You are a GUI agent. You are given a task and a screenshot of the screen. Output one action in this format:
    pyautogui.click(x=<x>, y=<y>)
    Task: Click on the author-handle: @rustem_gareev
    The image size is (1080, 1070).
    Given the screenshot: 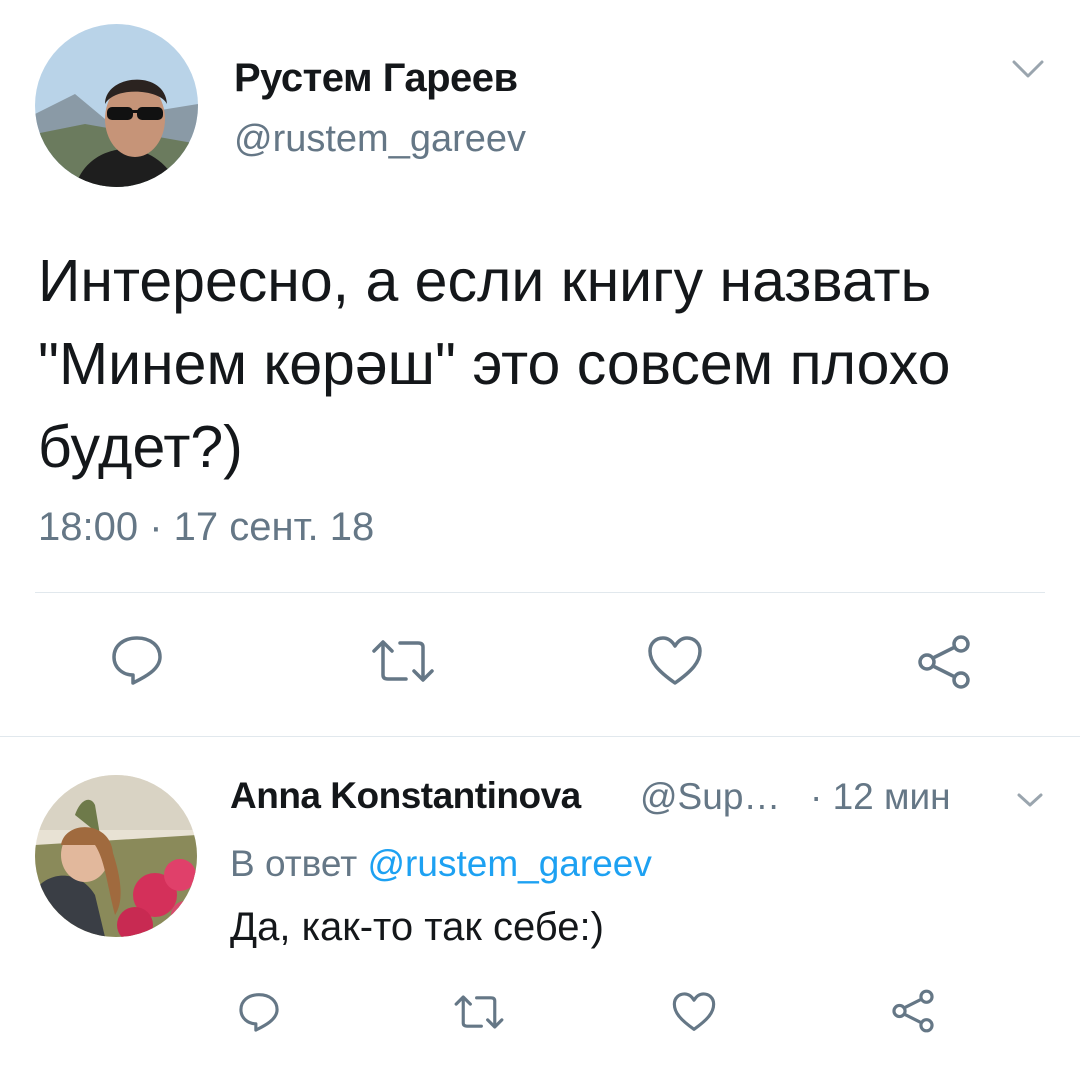 What is the action you would take?
    pyautogui.click(x=380, y=139)
    